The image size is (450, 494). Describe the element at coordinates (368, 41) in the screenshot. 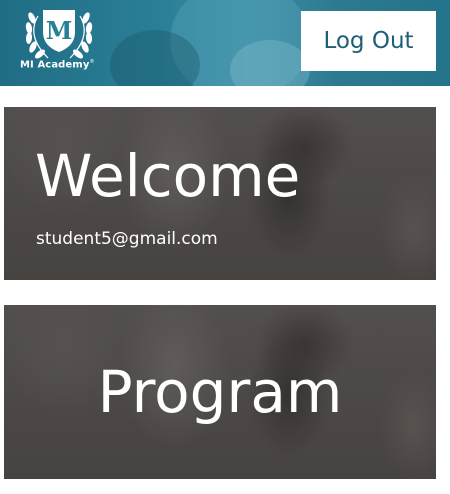

I see `logout-button: Log Out` at that location.